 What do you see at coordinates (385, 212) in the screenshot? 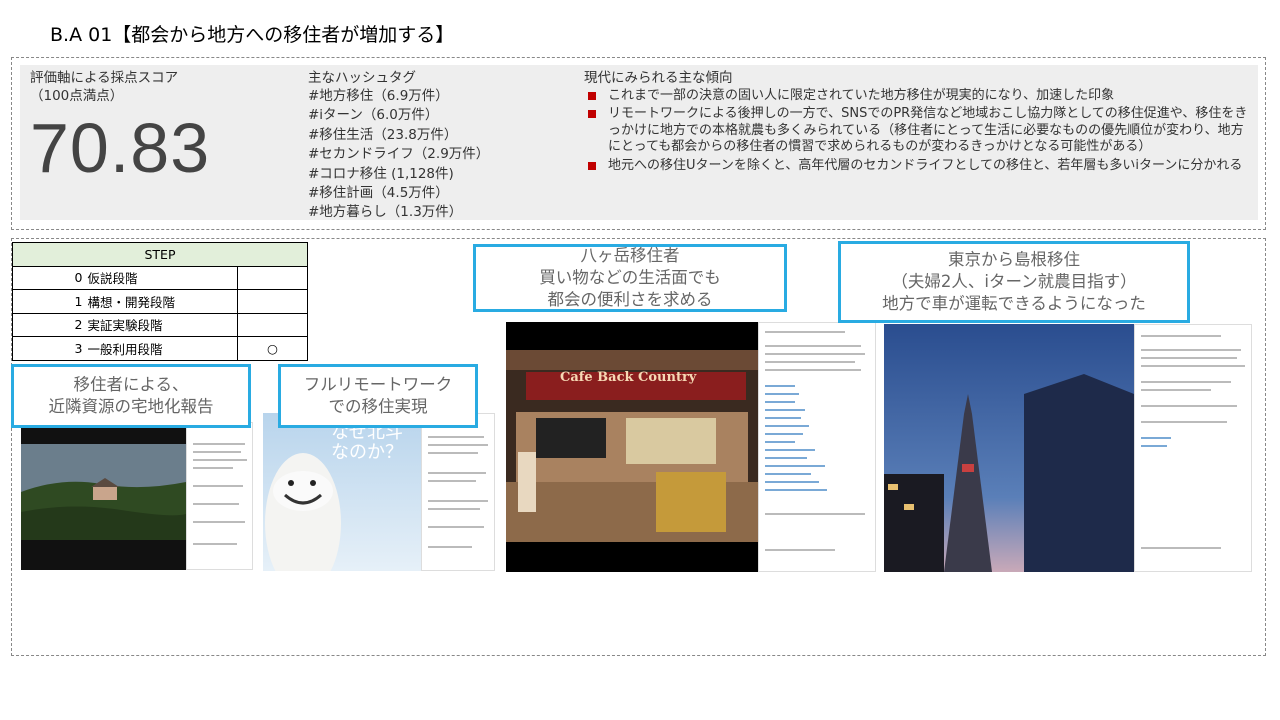
I see `hashtag-item: #地方暮らし（1.3万件）` at bounding box center [385, 212].